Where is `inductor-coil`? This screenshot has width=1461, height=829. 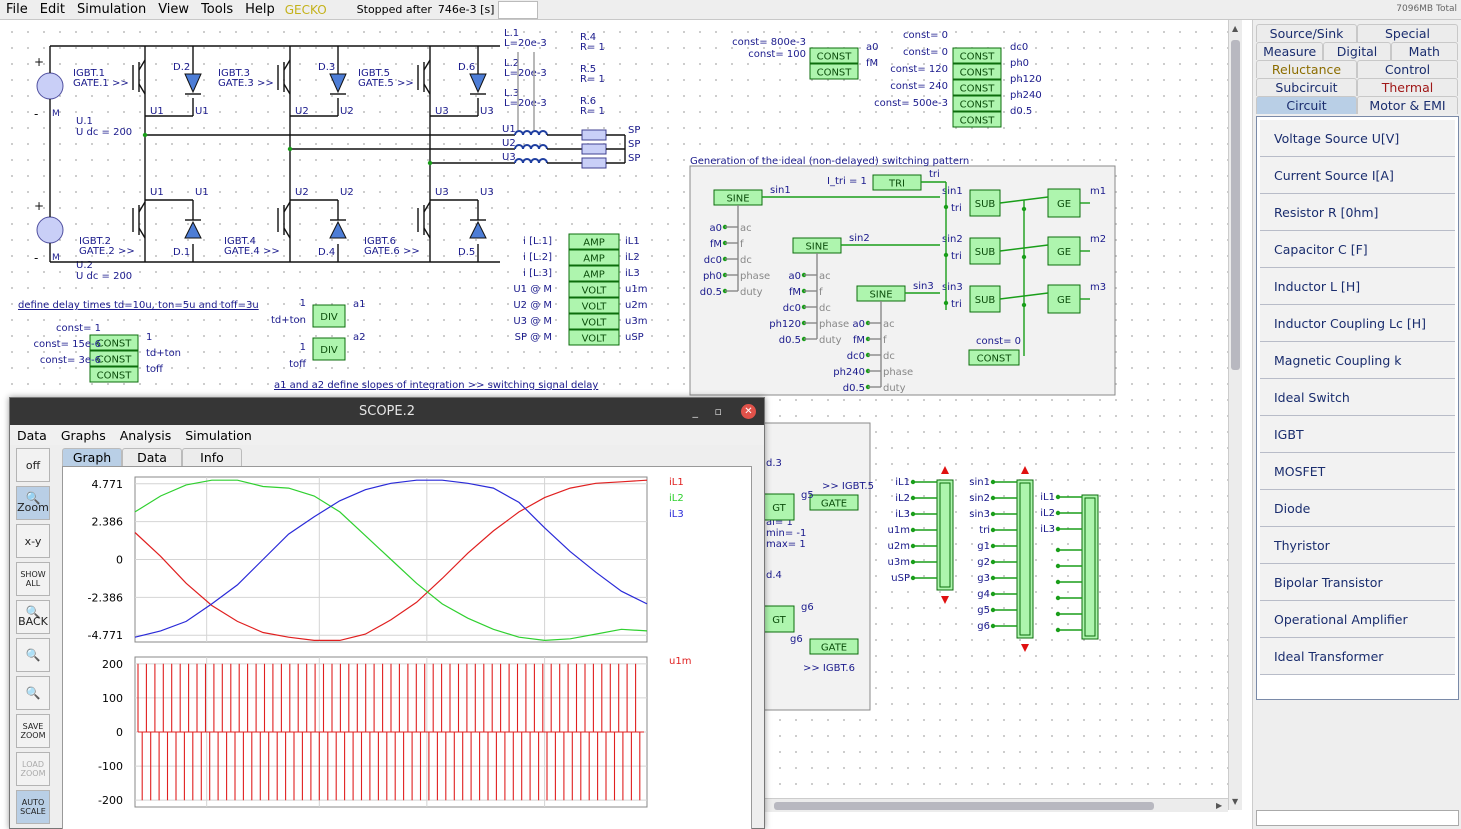 inductor-coil is located at coordinates (543, 147).